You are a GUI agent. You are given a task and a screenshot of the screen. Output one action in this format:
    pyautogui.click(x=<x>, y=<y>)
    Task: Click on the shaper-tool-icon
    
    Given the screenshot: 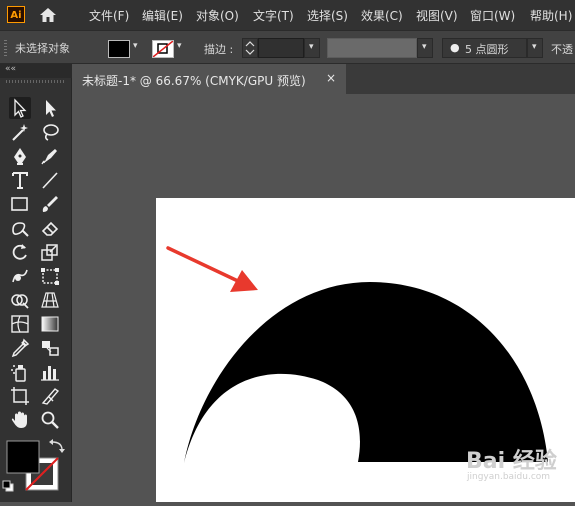 What is the action you would take?
    pyautogui.click(x=20, y=228)
    